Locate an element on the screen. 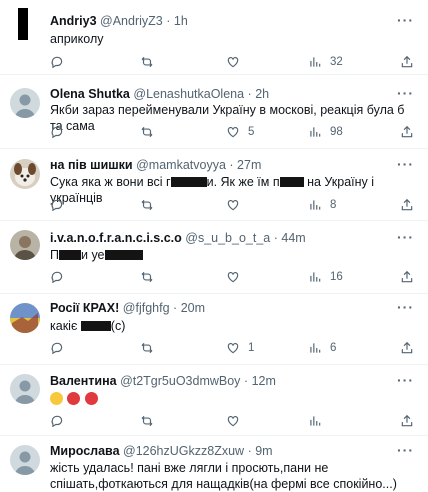 The width and height of the screenshot is (428, 492). action-bar: 16 is located at coordinates (232, 277).